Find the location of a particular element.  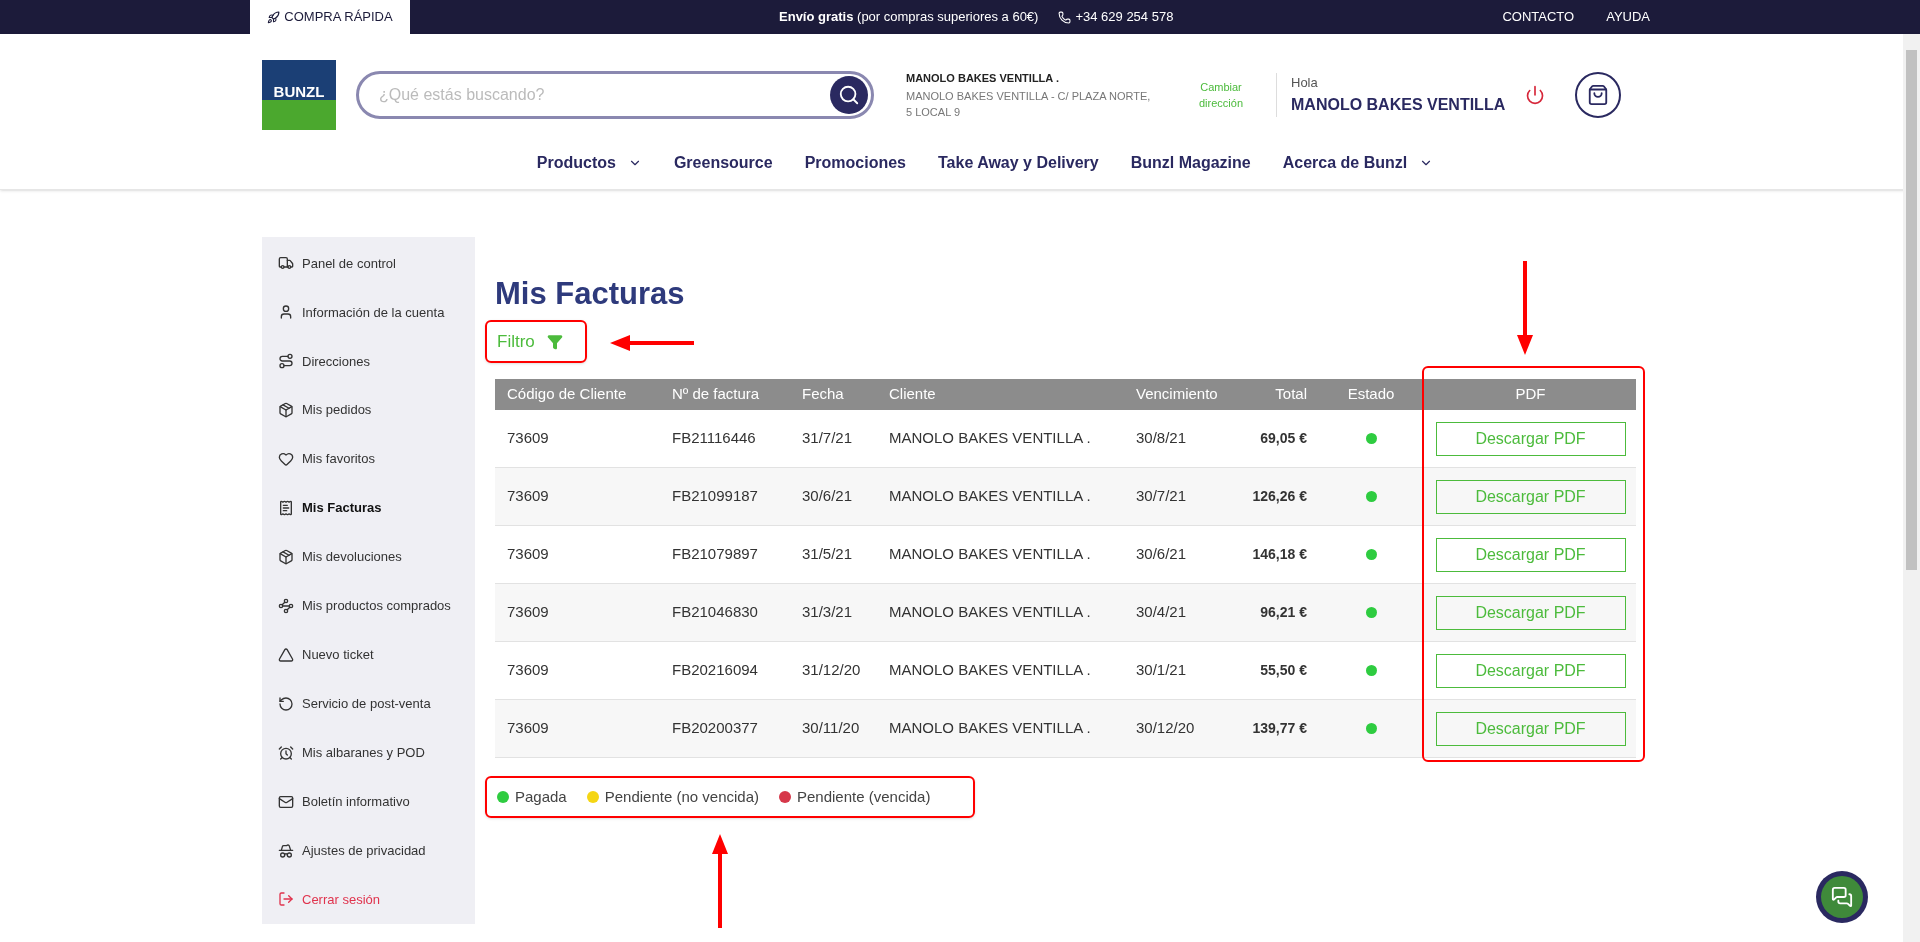

column-header: Cliente is located at coordinates (912, 394).